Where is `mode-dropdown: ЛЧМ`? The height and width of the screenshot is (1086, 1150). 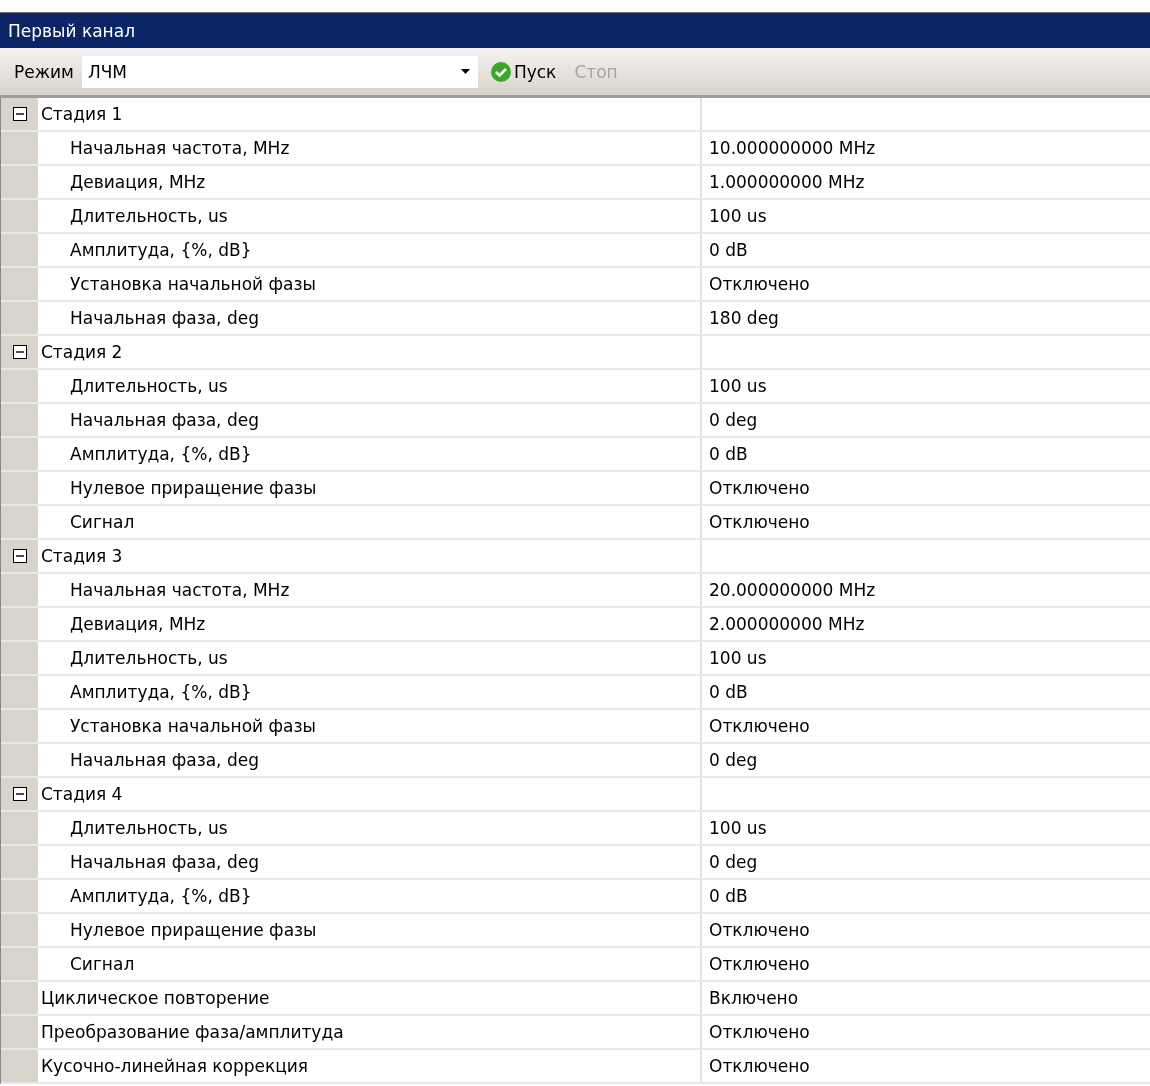
mode-dropdown: ЛЧМ is located at coordinates (279, 71).